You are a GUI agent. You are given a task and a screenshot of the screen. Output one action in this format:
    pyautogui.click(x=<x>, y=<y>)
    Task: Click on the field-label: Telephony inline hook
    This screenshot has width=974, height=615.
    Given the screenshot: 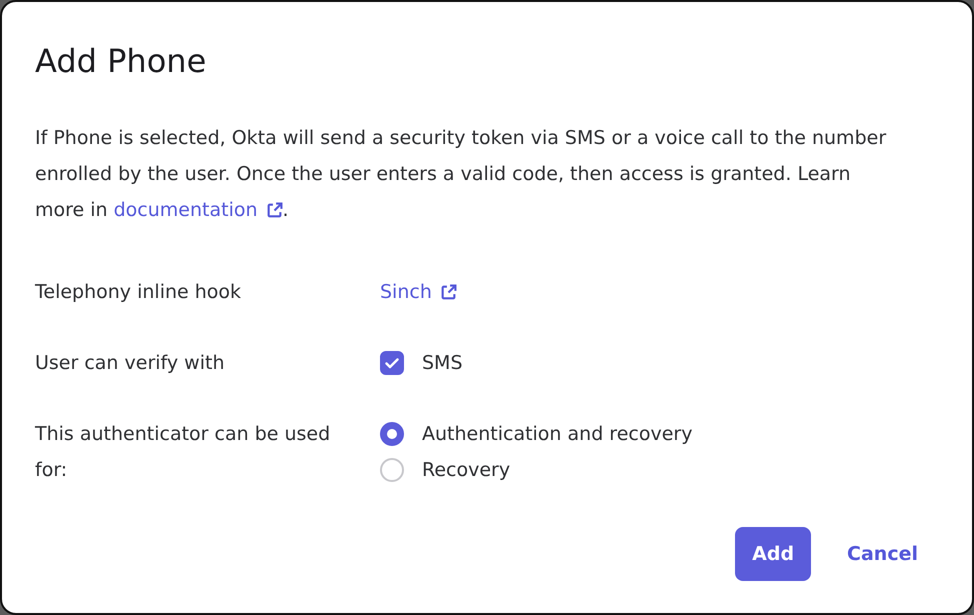 What is the action you would take?
    pyautogui.click(x=138, y=292)
    